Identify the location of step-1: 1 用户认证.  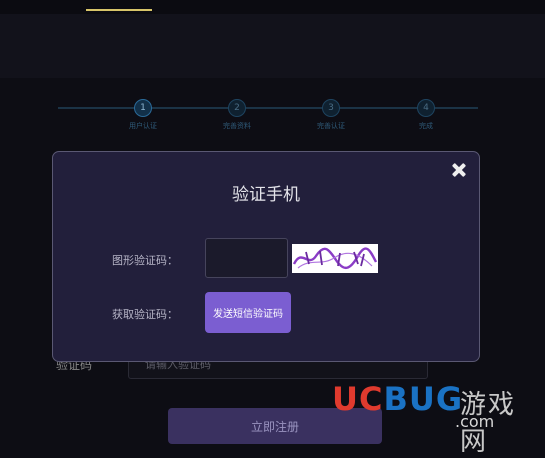
(143, 115).